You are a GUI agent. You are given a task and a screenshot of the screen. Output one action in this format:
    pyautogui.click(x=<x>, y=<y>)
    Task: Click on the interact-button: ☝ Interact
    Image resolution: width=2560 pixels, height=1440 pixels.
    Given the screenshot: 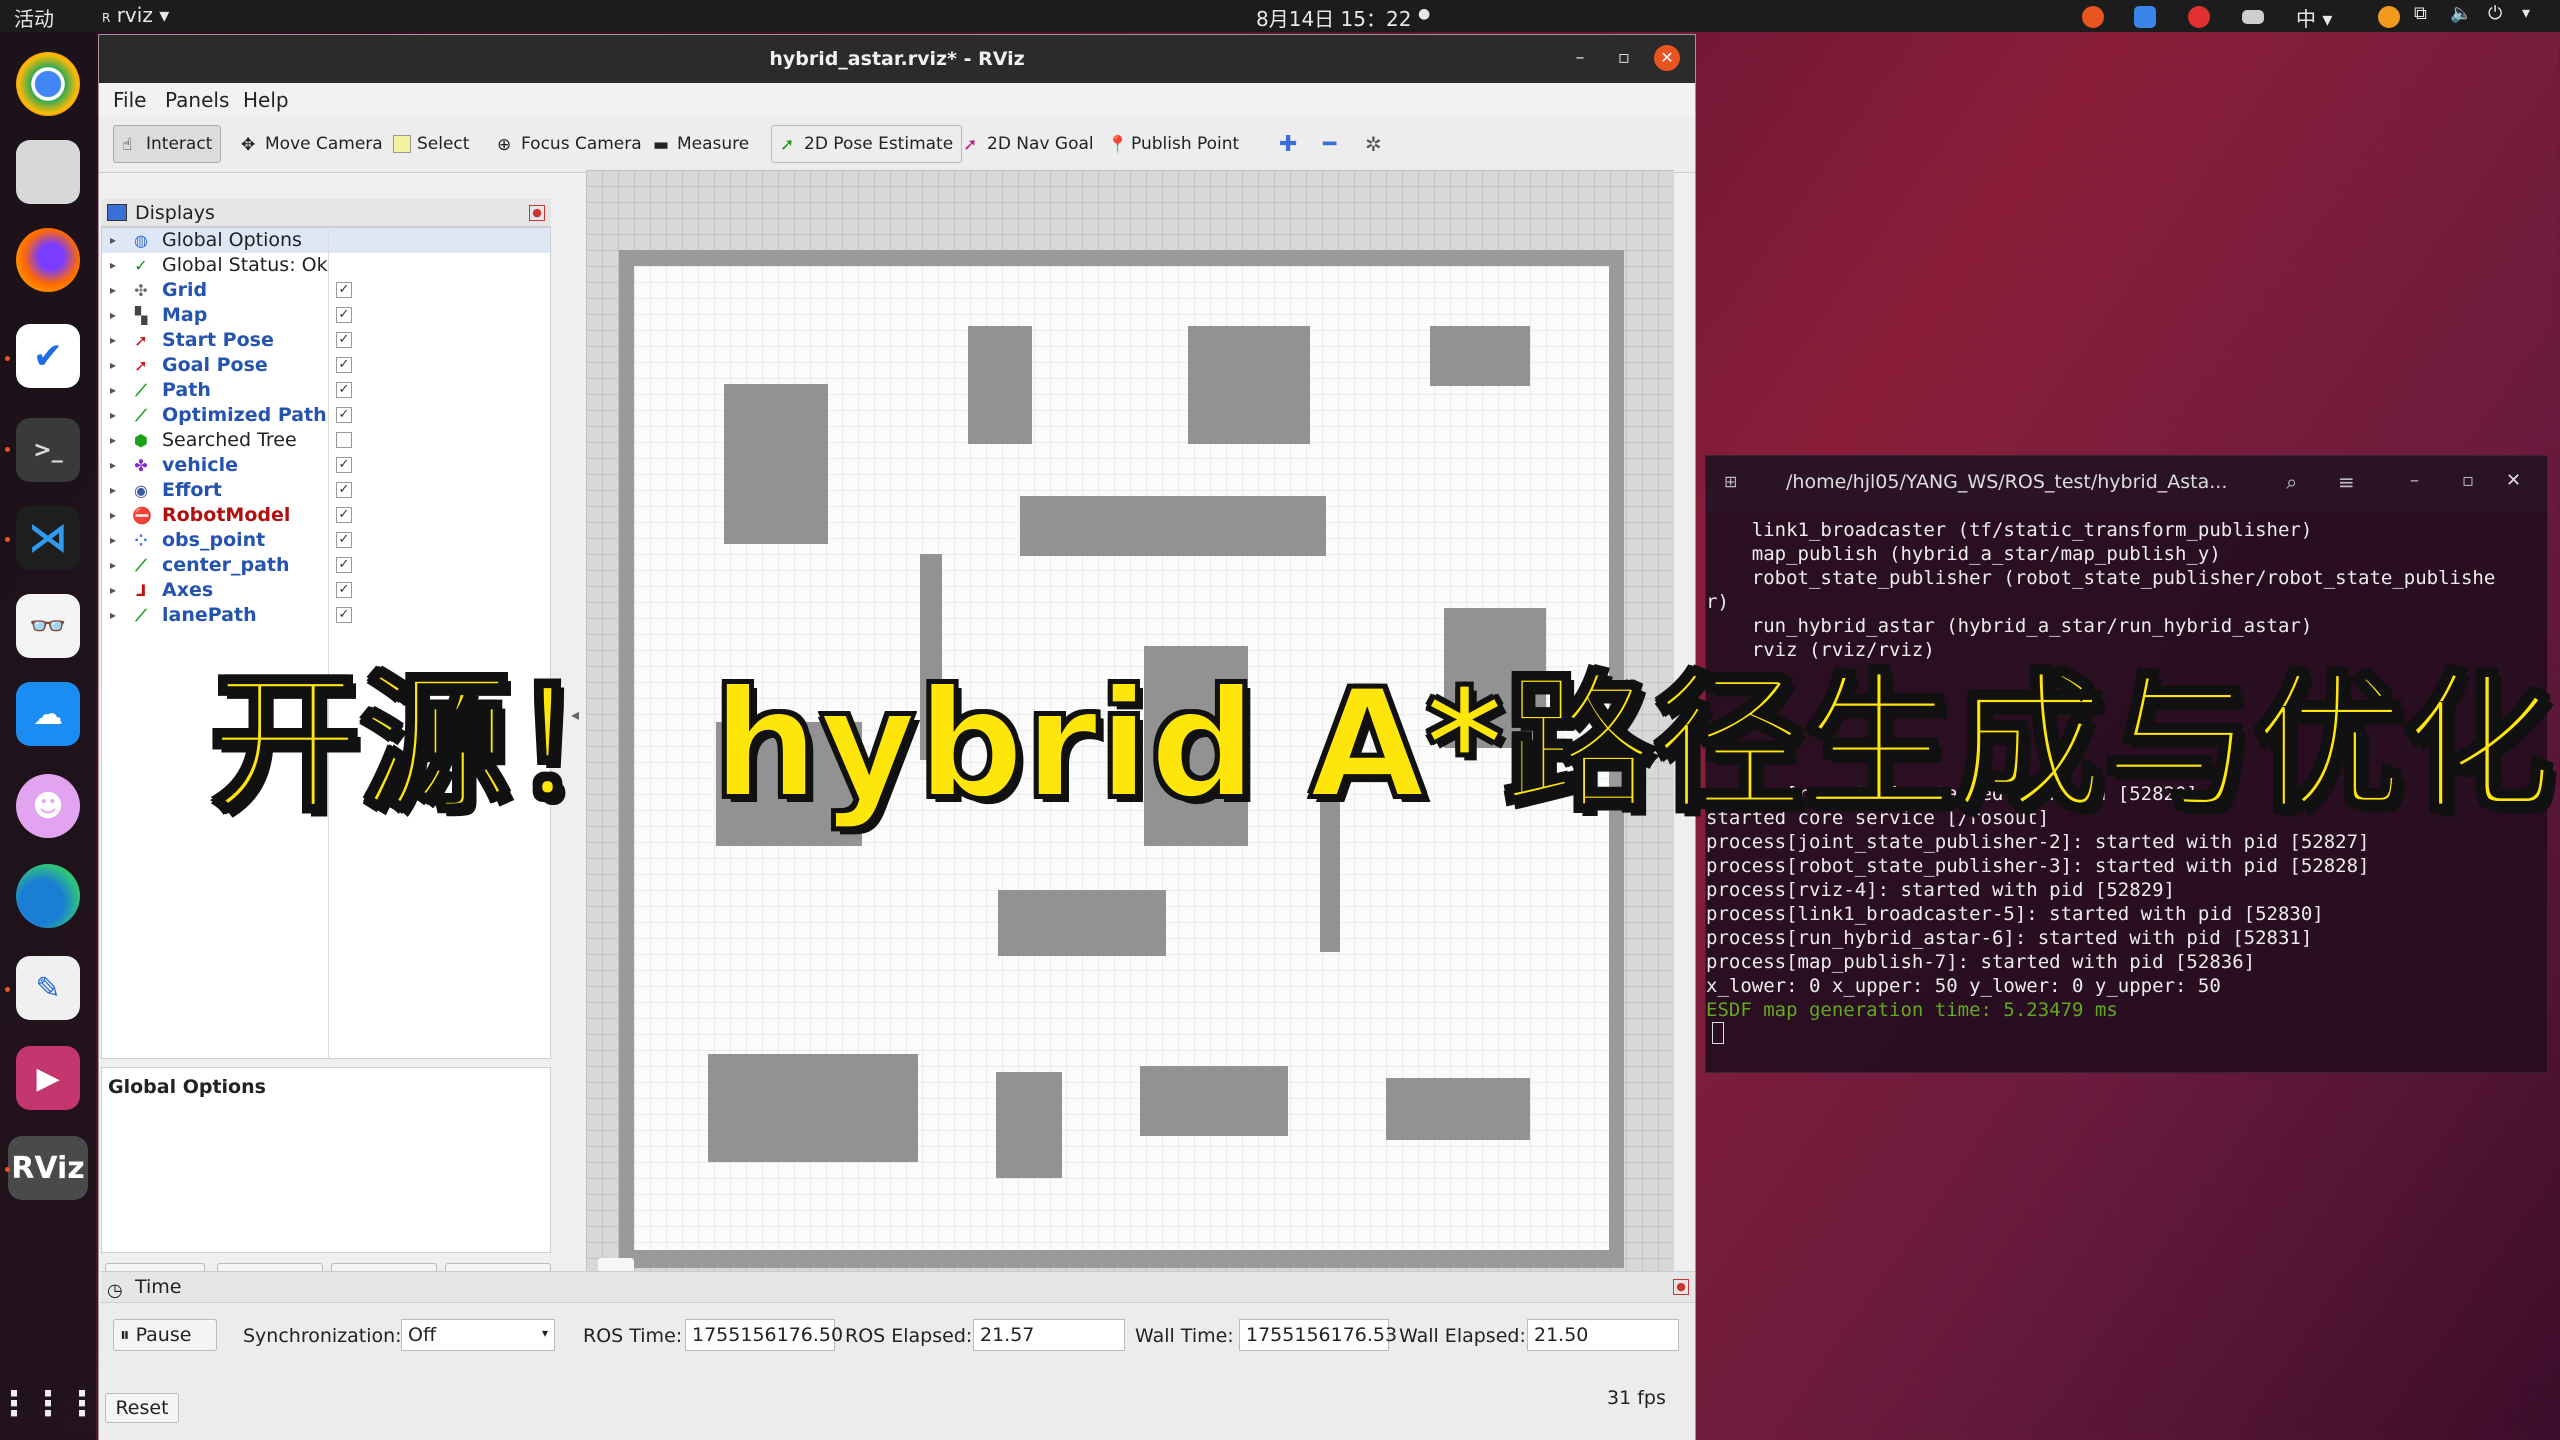 What is the action you would take?
    pyautogui.click(x=167, y=144)
    